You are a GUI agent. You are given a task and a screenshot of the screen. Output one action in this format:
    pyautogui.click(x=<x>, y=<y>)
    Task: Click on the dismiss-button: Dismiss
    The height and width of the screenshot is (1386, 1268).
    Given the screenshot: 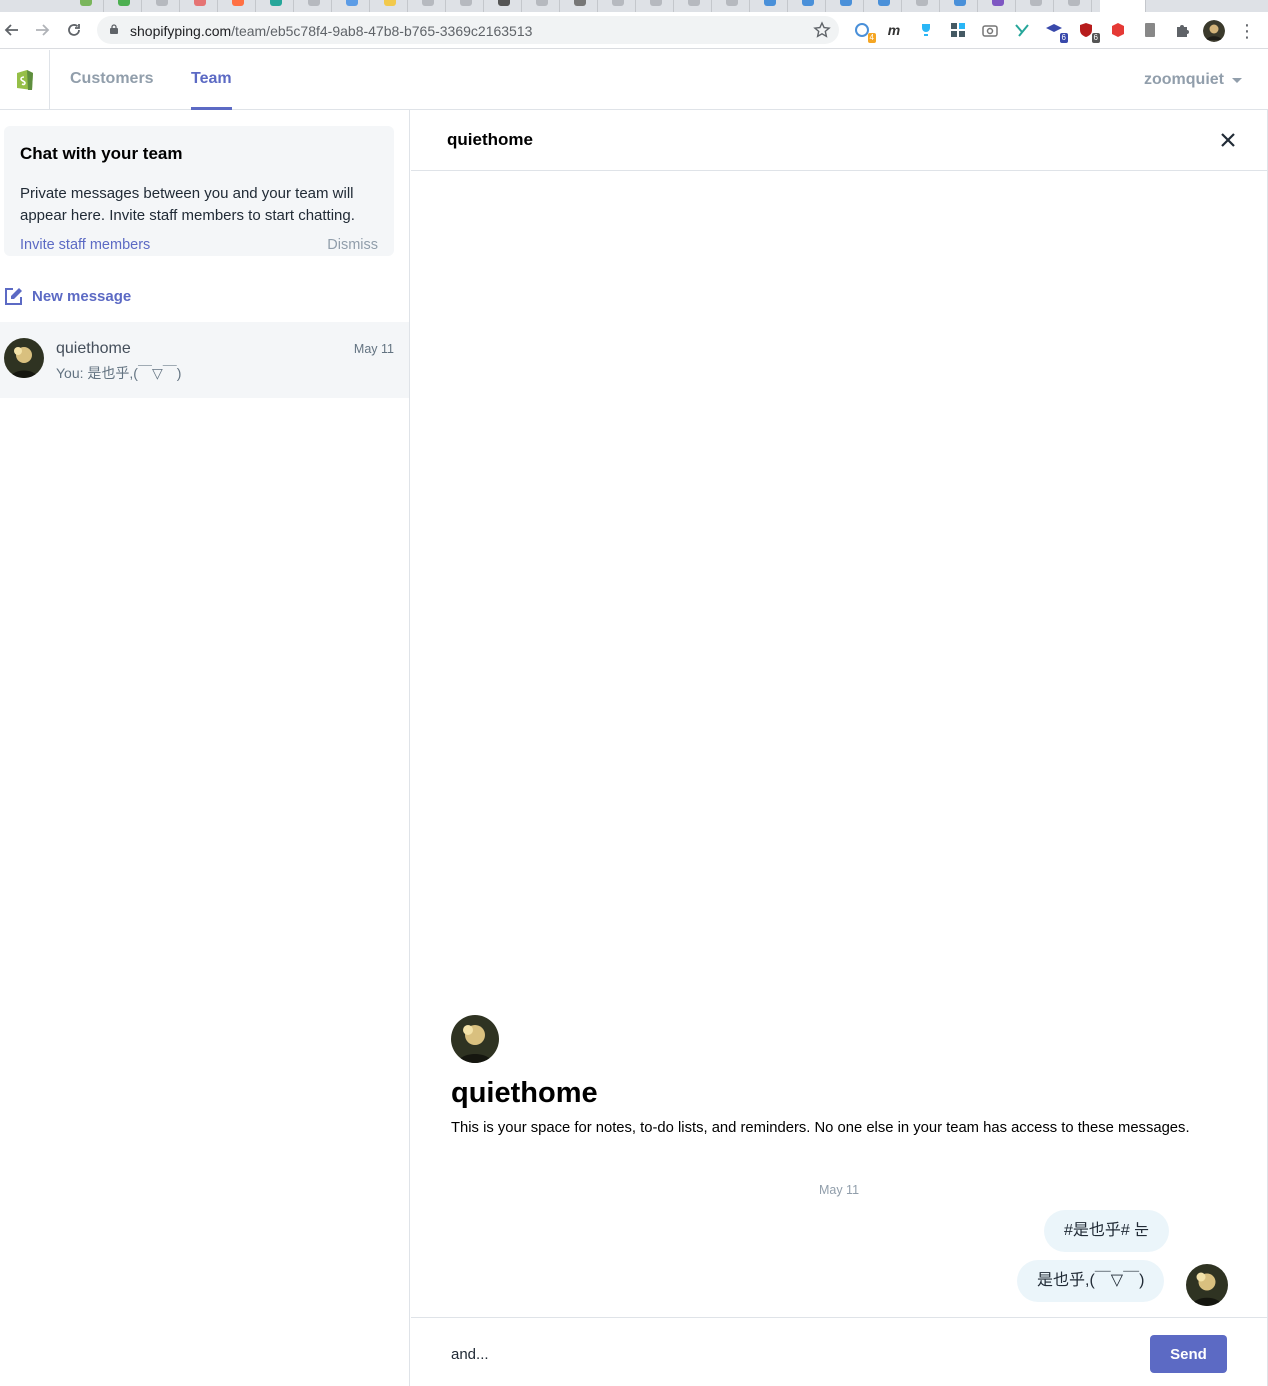 What is the action you would take?
    pyautogui.click(x=352, y=245)
    